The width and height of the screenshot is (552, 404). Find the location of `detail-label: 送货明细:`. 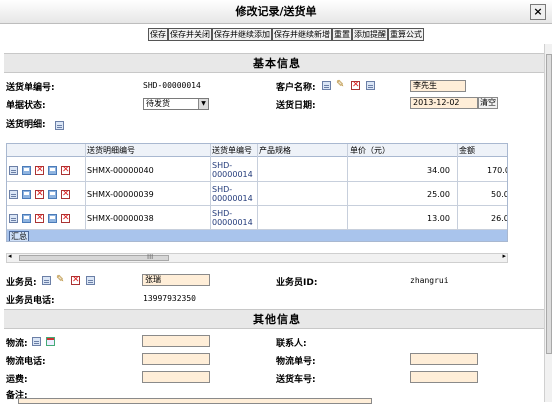

detail-label: 送货明细: is located at coordinates (26, 125).